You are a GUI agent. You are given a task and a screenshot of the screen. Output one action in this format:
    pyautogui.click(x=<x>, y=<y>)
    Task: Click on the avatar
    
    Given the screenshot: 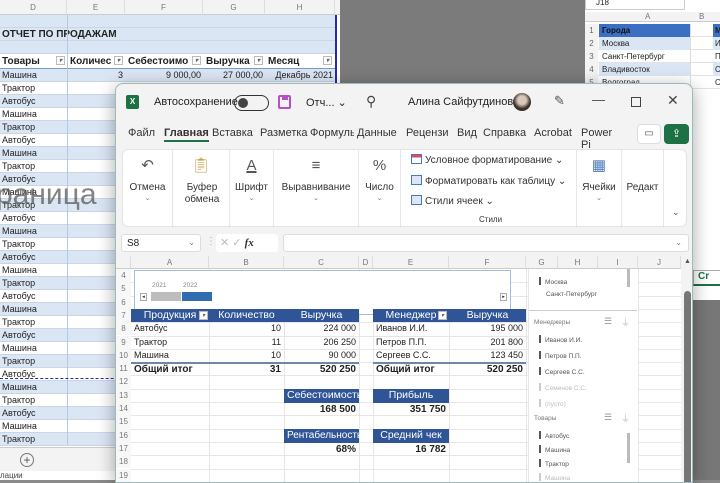 What is the action you would take?
    pyautogui.click(x=522, y=102)
    